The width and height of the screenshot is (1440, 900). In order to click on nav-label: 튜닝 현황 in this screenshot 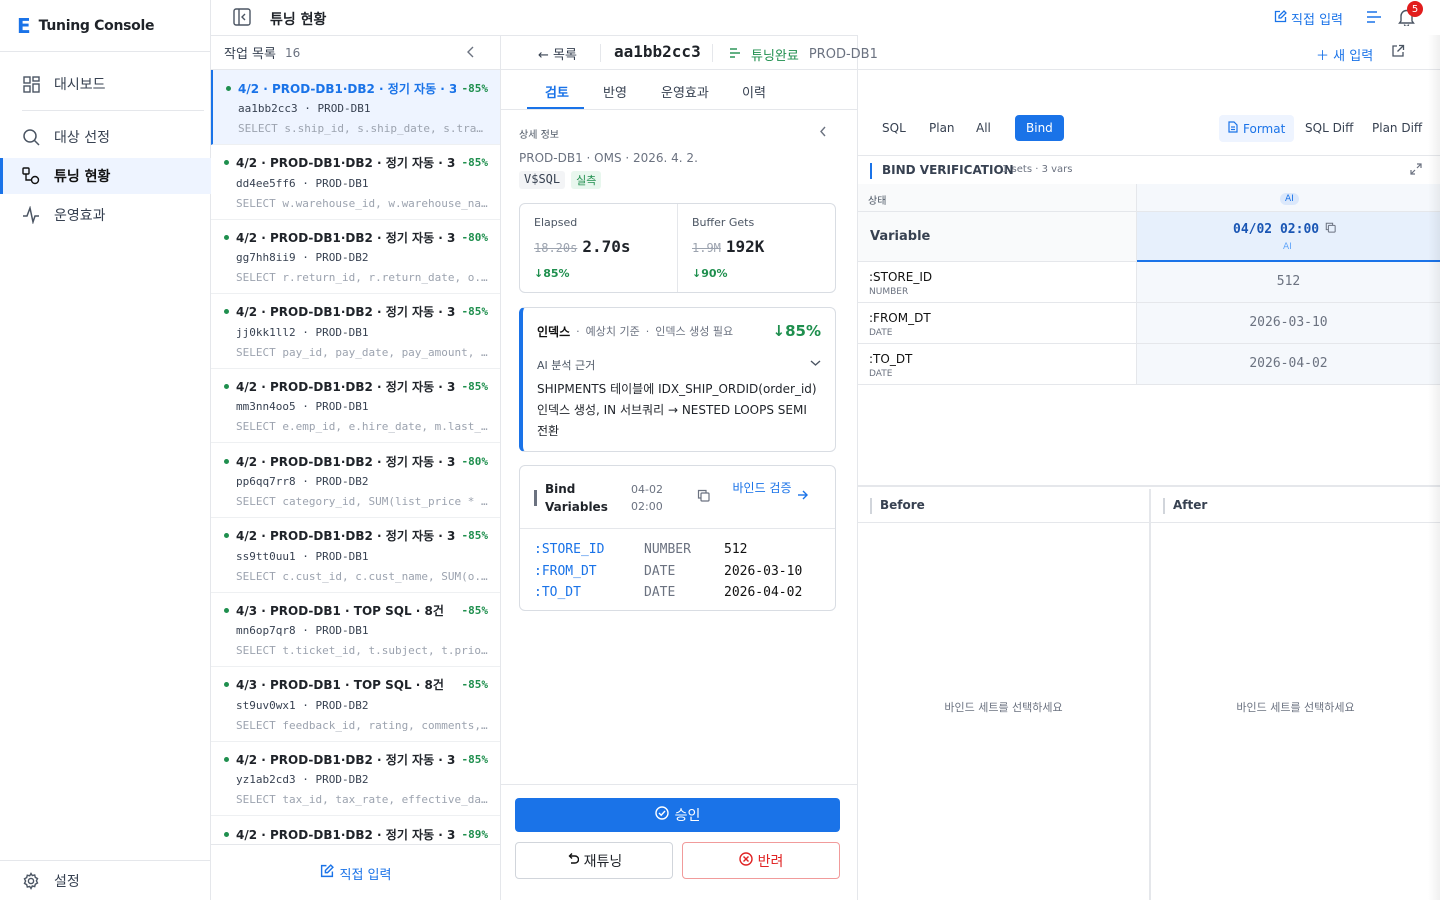, I will do `click(82, 177)`.